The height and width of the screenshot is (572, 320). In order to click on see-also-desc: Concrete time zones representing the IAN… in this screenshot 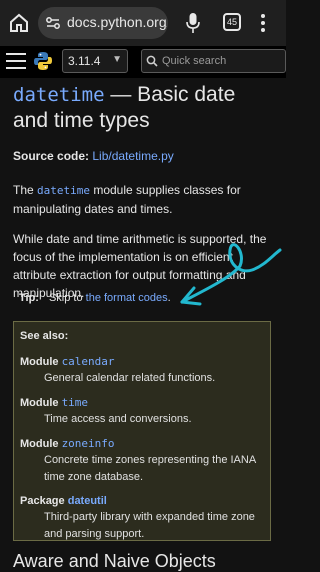, I will do `click(150, 468)`.